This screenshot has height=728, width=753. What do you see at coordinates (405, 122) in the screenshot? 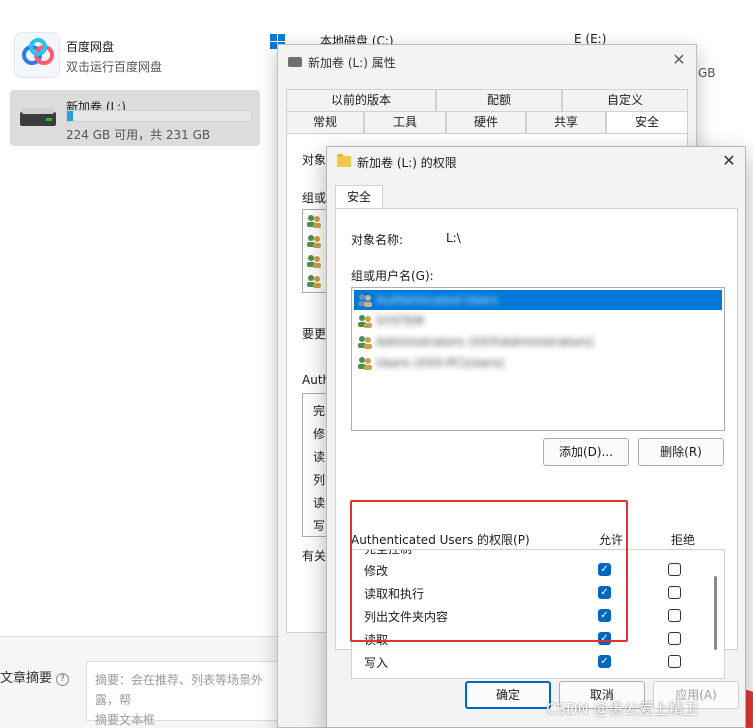
I see `tab-tools: 工具` at bounding box center [405, 122].